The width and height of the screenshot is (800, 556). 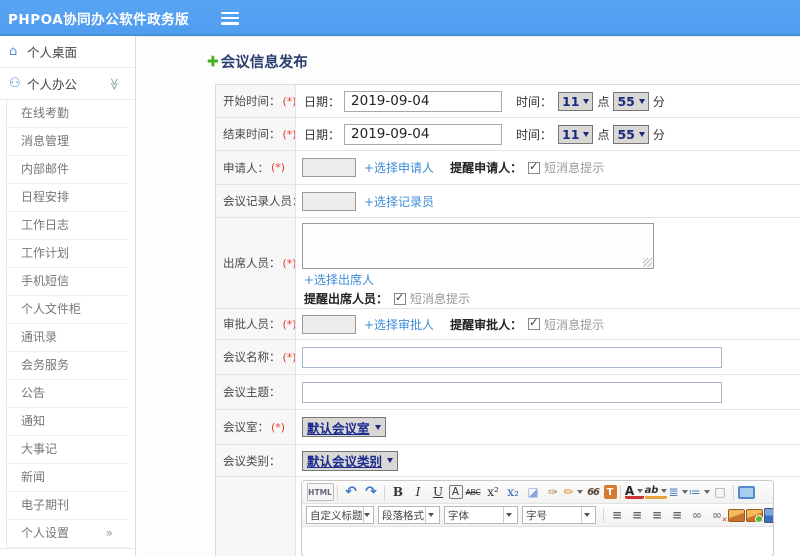 What do you see at coordinates (344, 427) in the screenshot?
I see `meeting-room-select: 默认会议室` at bounding box center [344, 427].